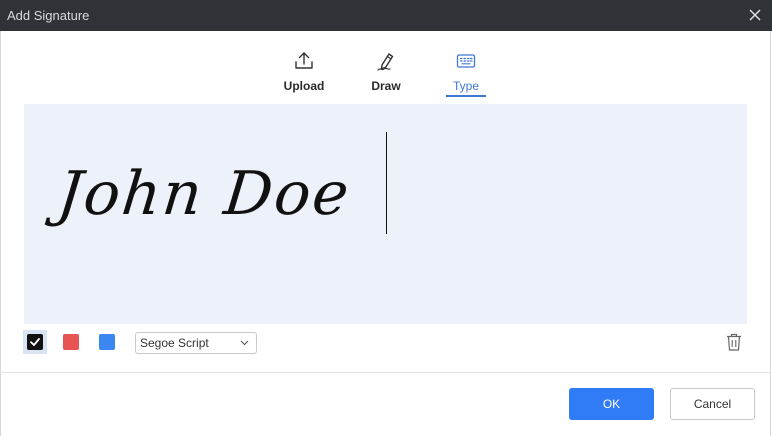 The width and height of the screenshot is (772, 436). Describe the element at coordinates (466, 96) in the screenshot. I see `active-tab-underline` at that location.